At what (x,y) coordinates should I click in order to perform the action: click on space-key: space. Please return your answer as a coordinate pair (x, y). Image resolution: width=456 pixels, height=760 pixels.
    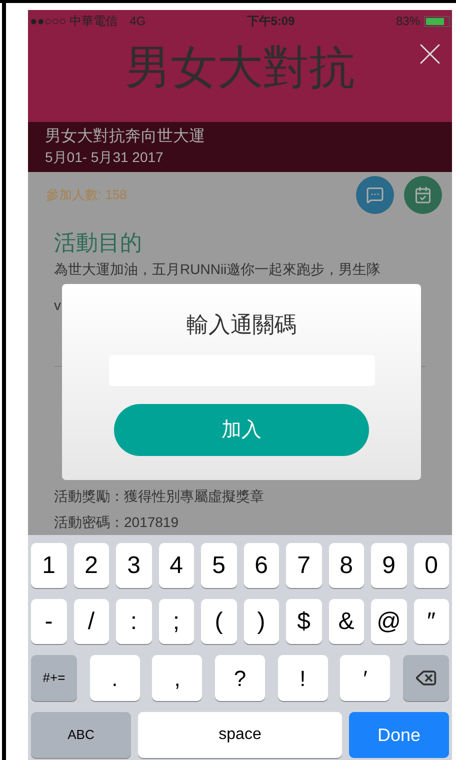
    Looking at the image, I should click on (240, 735).